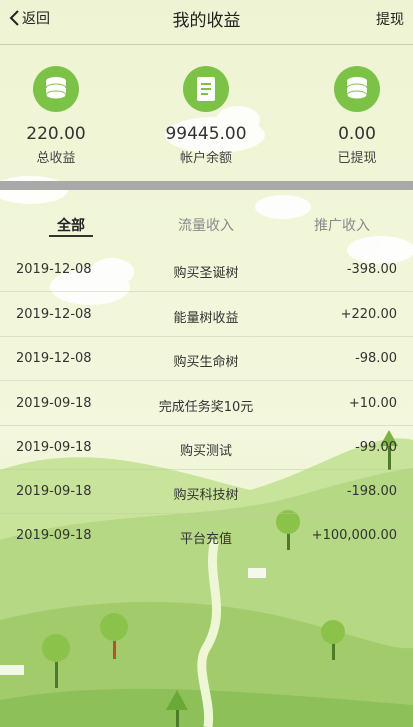 Image resolution: width=413 pixels, height=727 pixels. I want to click on stat-withdrawn: 0.00 已提现, so click(350, 116).